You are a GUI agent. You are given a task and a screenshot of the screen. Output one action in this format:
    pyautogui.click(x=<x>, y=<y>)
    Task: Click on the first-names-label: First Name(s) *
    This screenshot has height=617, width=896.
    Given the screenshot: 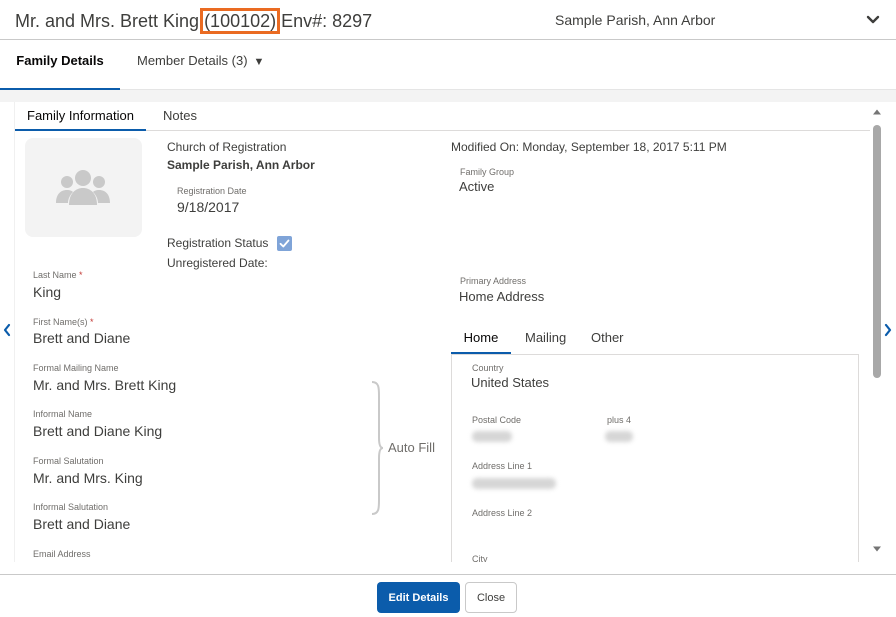 What is the action you would take?
    pyautogui.click(x=63, y=322)
    